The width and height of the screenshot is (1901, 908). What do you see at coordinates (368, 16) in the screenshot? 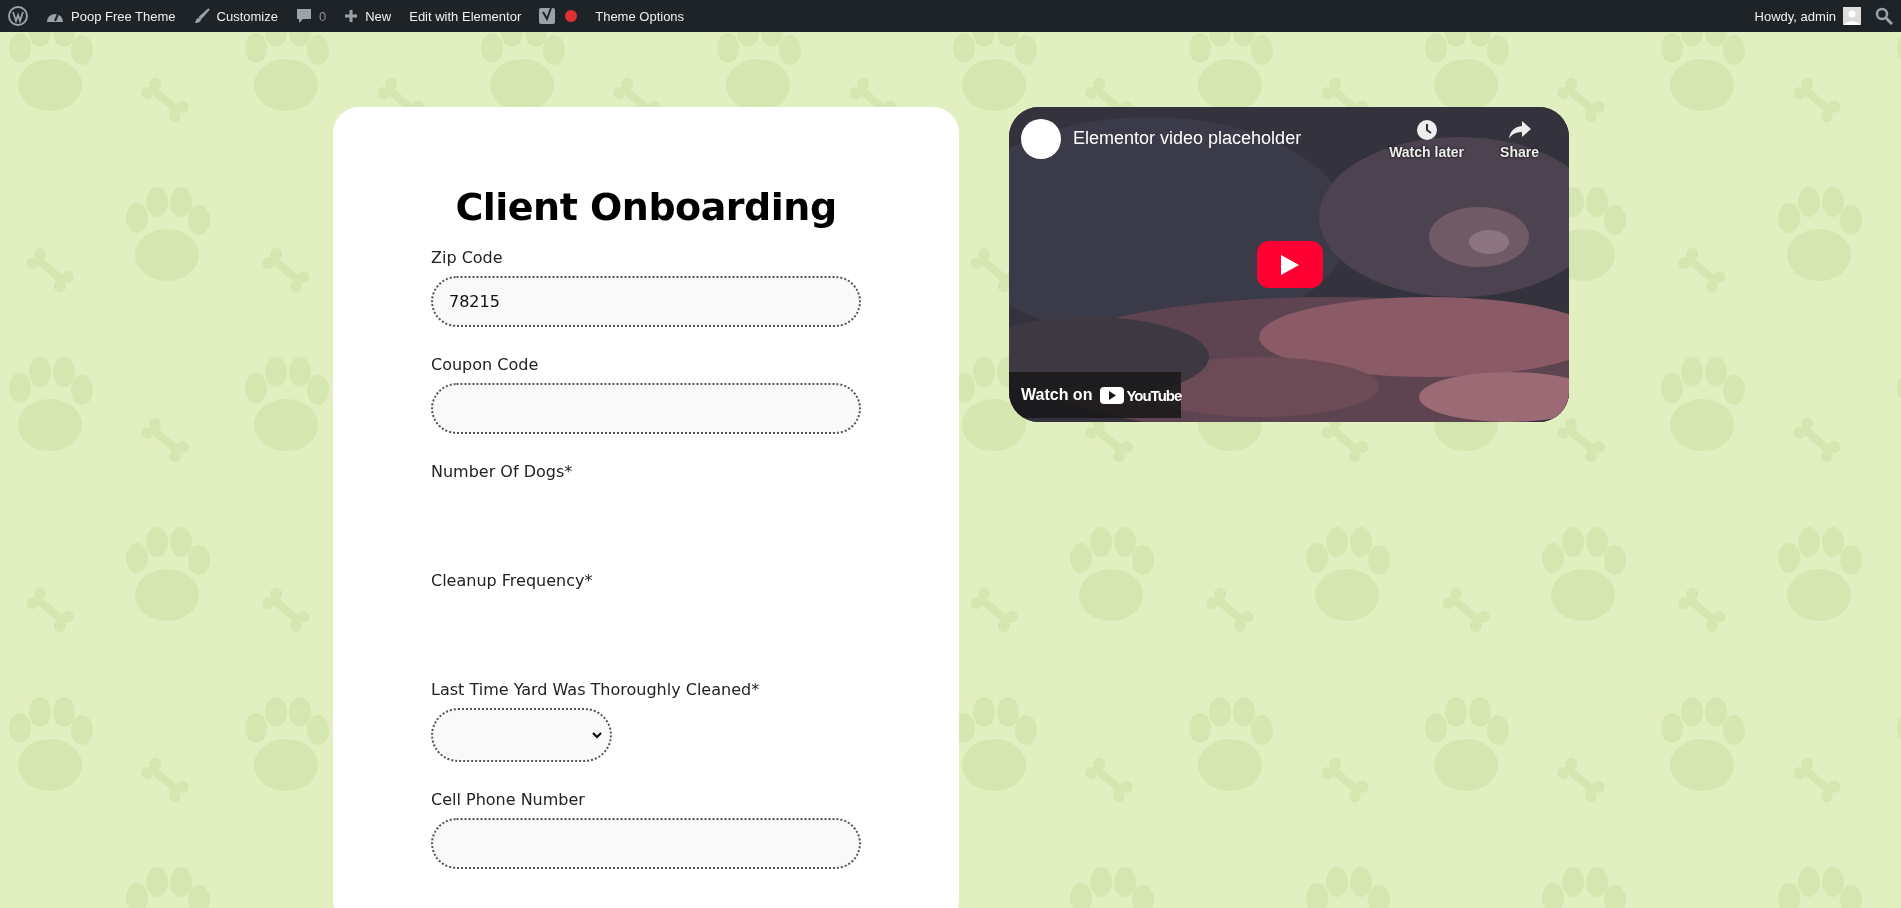
I see `admin-bar-link: New` at bounding box center [368, 16].